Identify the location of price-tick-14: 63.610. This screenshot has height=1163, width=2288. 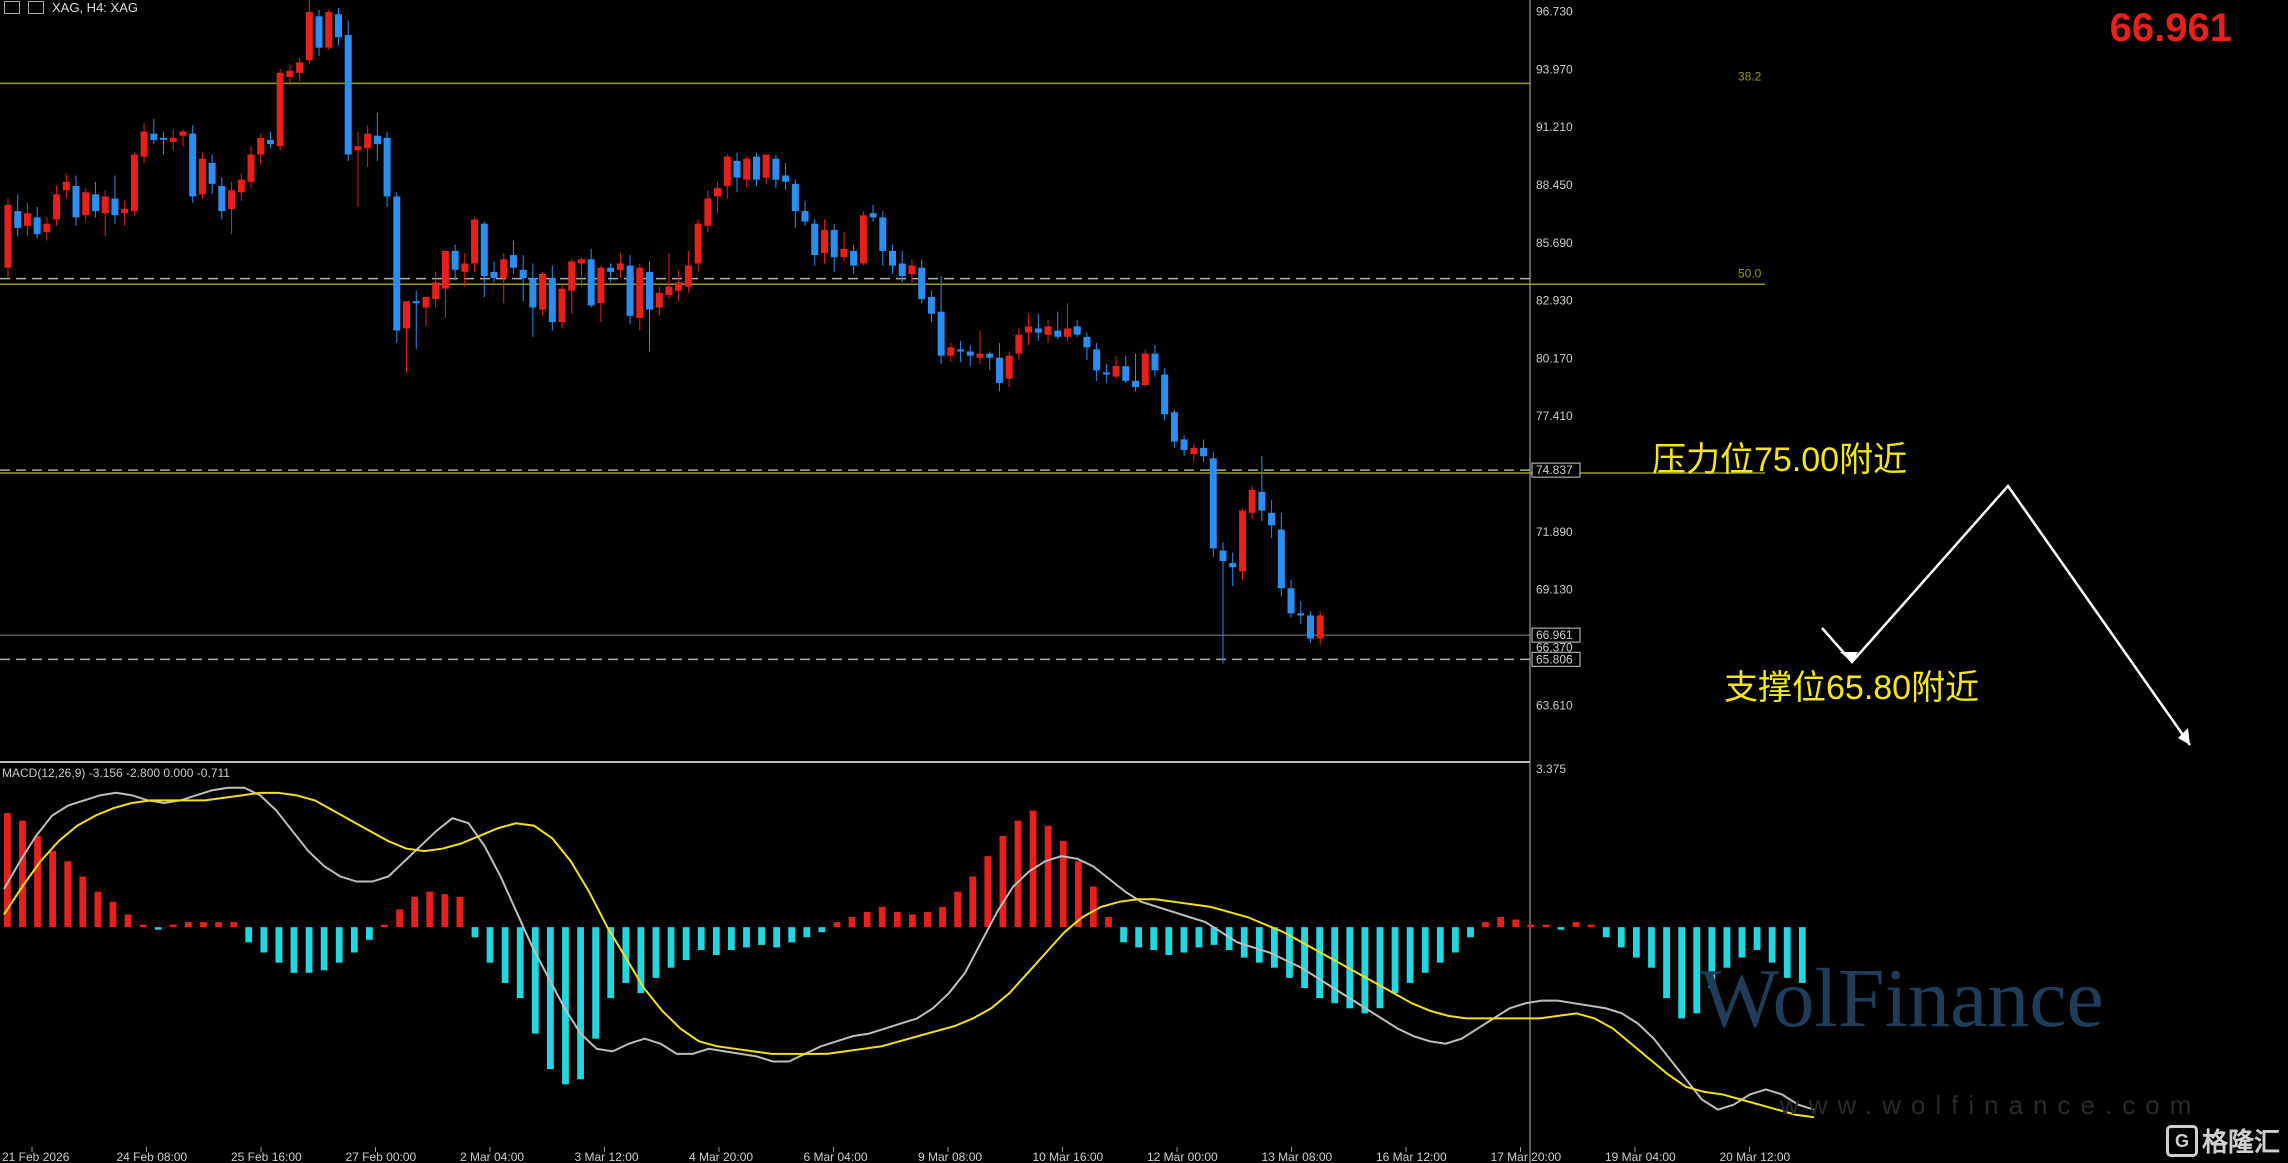
(1554, 705).